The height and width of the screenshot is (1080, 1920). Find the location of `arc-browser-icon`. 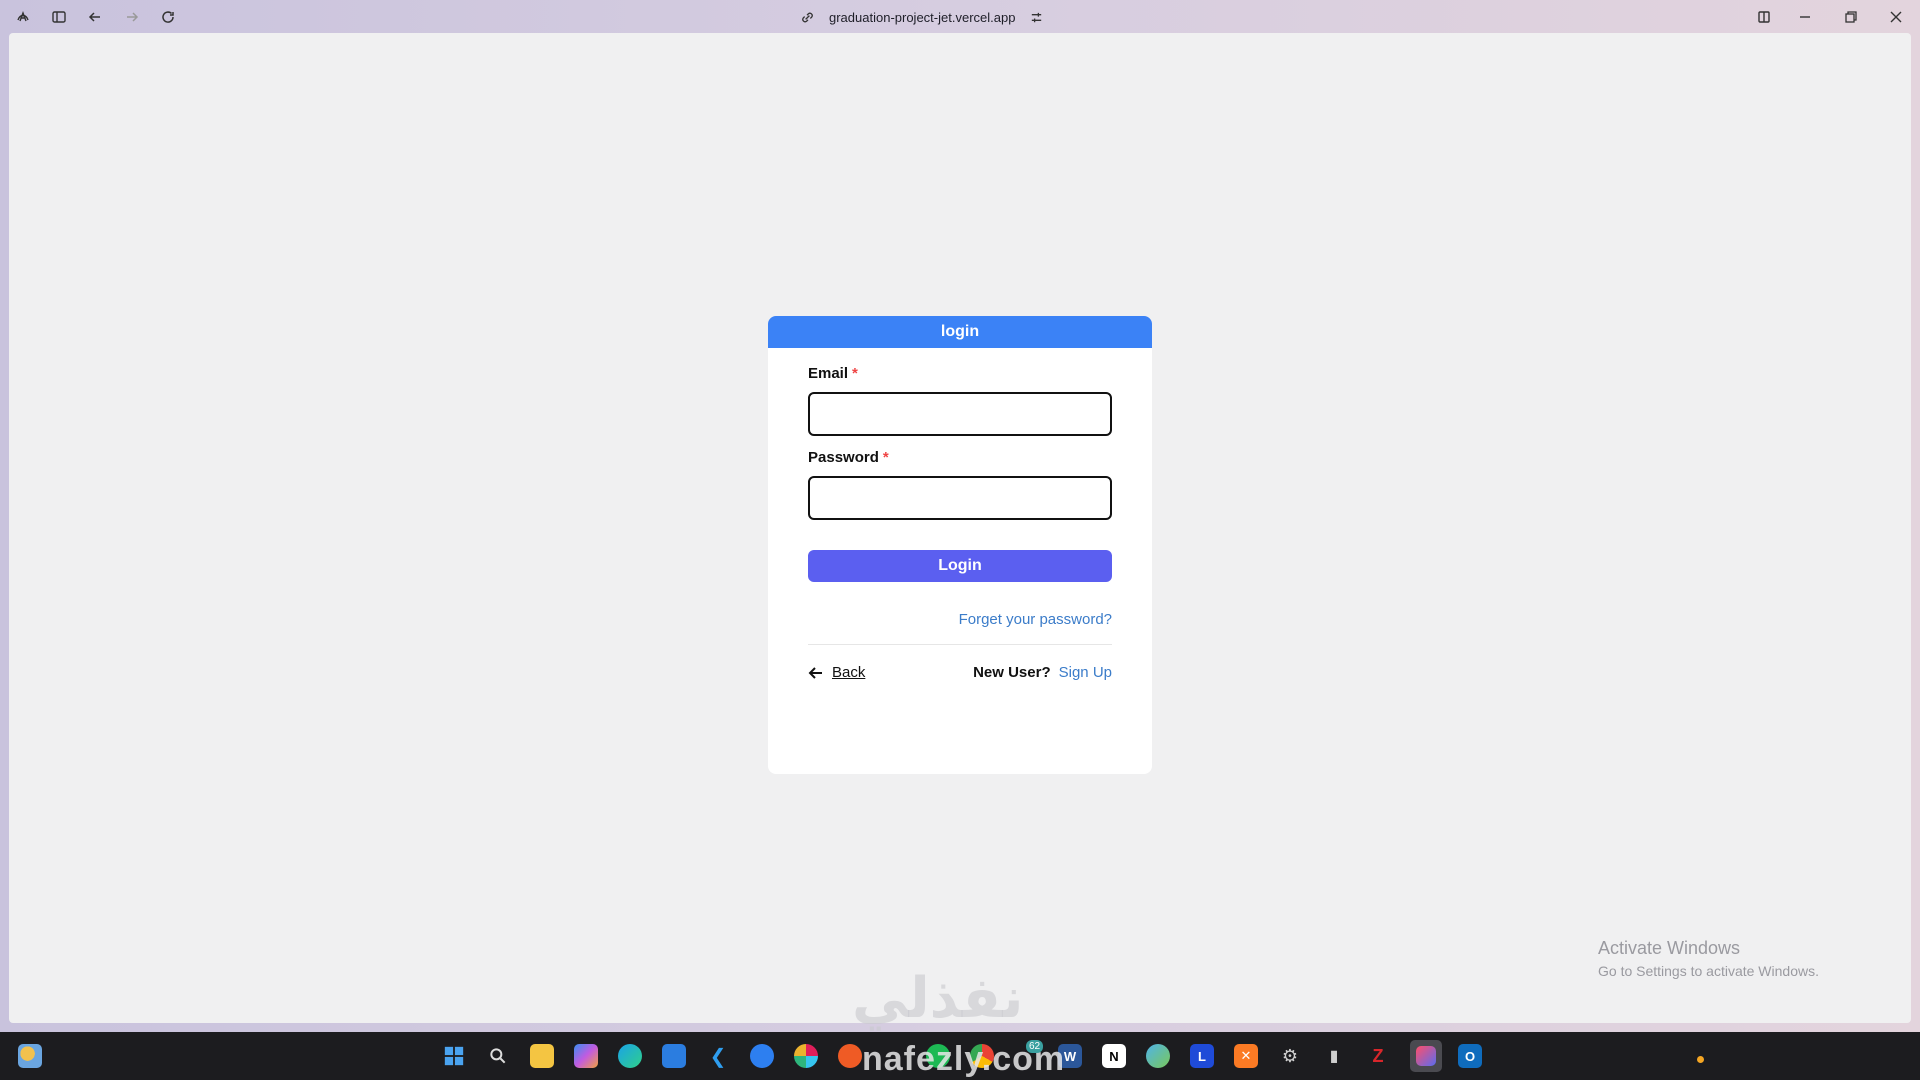

arc-browser-icon is located at coordinates (1426, 1056).